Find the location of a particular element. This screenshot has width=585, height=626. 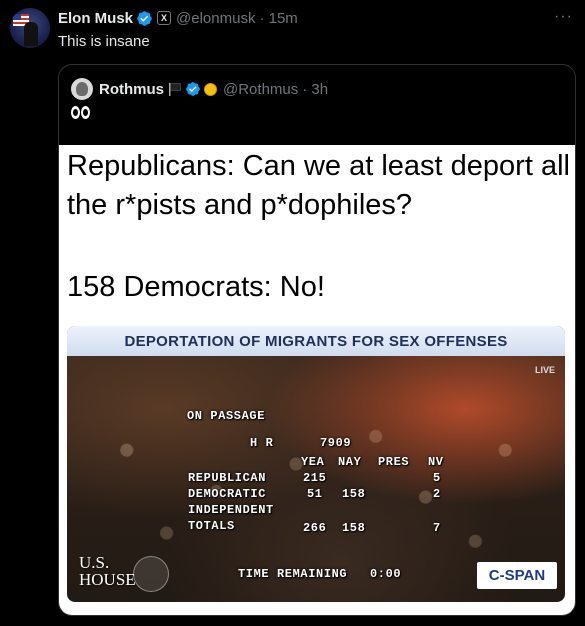

us-house-logo: U.S. HOUSE is located at coordinates (124, 574).